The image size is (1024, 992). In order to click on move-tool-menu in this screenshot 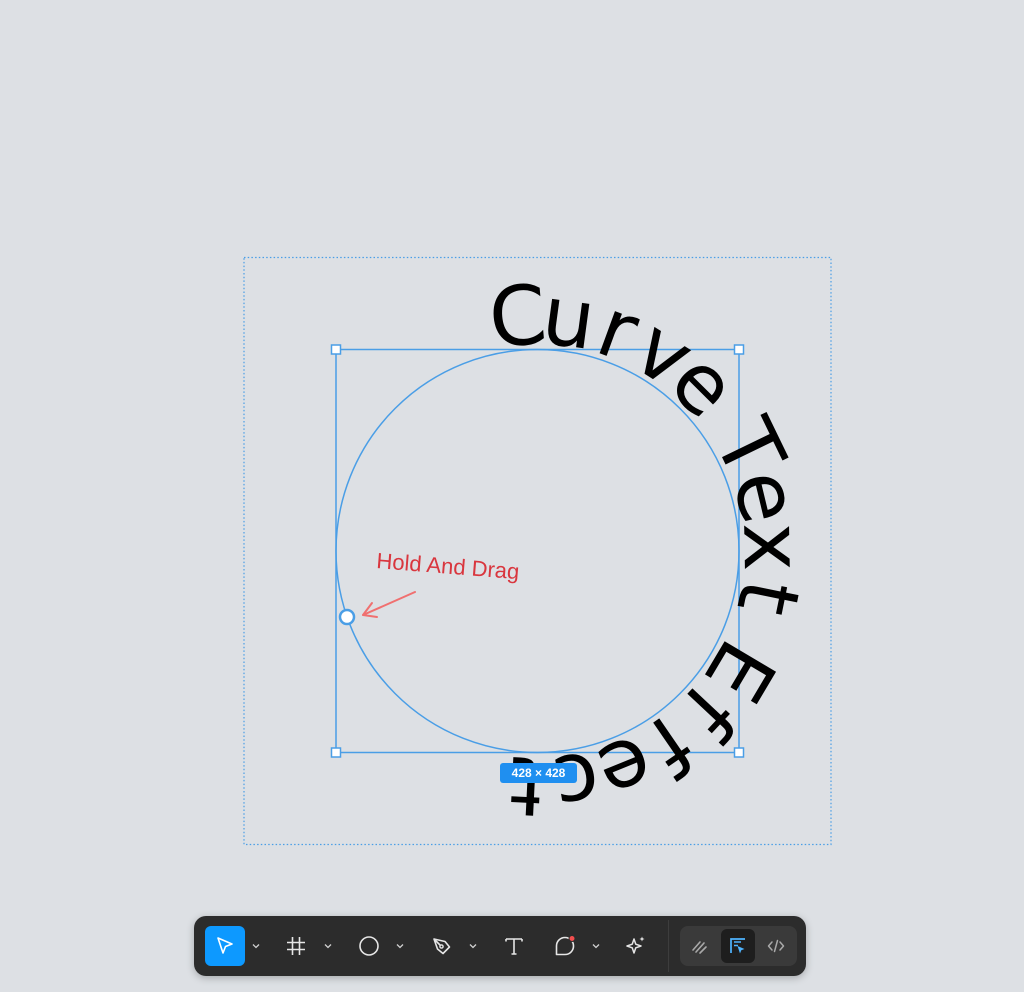, I will do `click(256, 946)`.